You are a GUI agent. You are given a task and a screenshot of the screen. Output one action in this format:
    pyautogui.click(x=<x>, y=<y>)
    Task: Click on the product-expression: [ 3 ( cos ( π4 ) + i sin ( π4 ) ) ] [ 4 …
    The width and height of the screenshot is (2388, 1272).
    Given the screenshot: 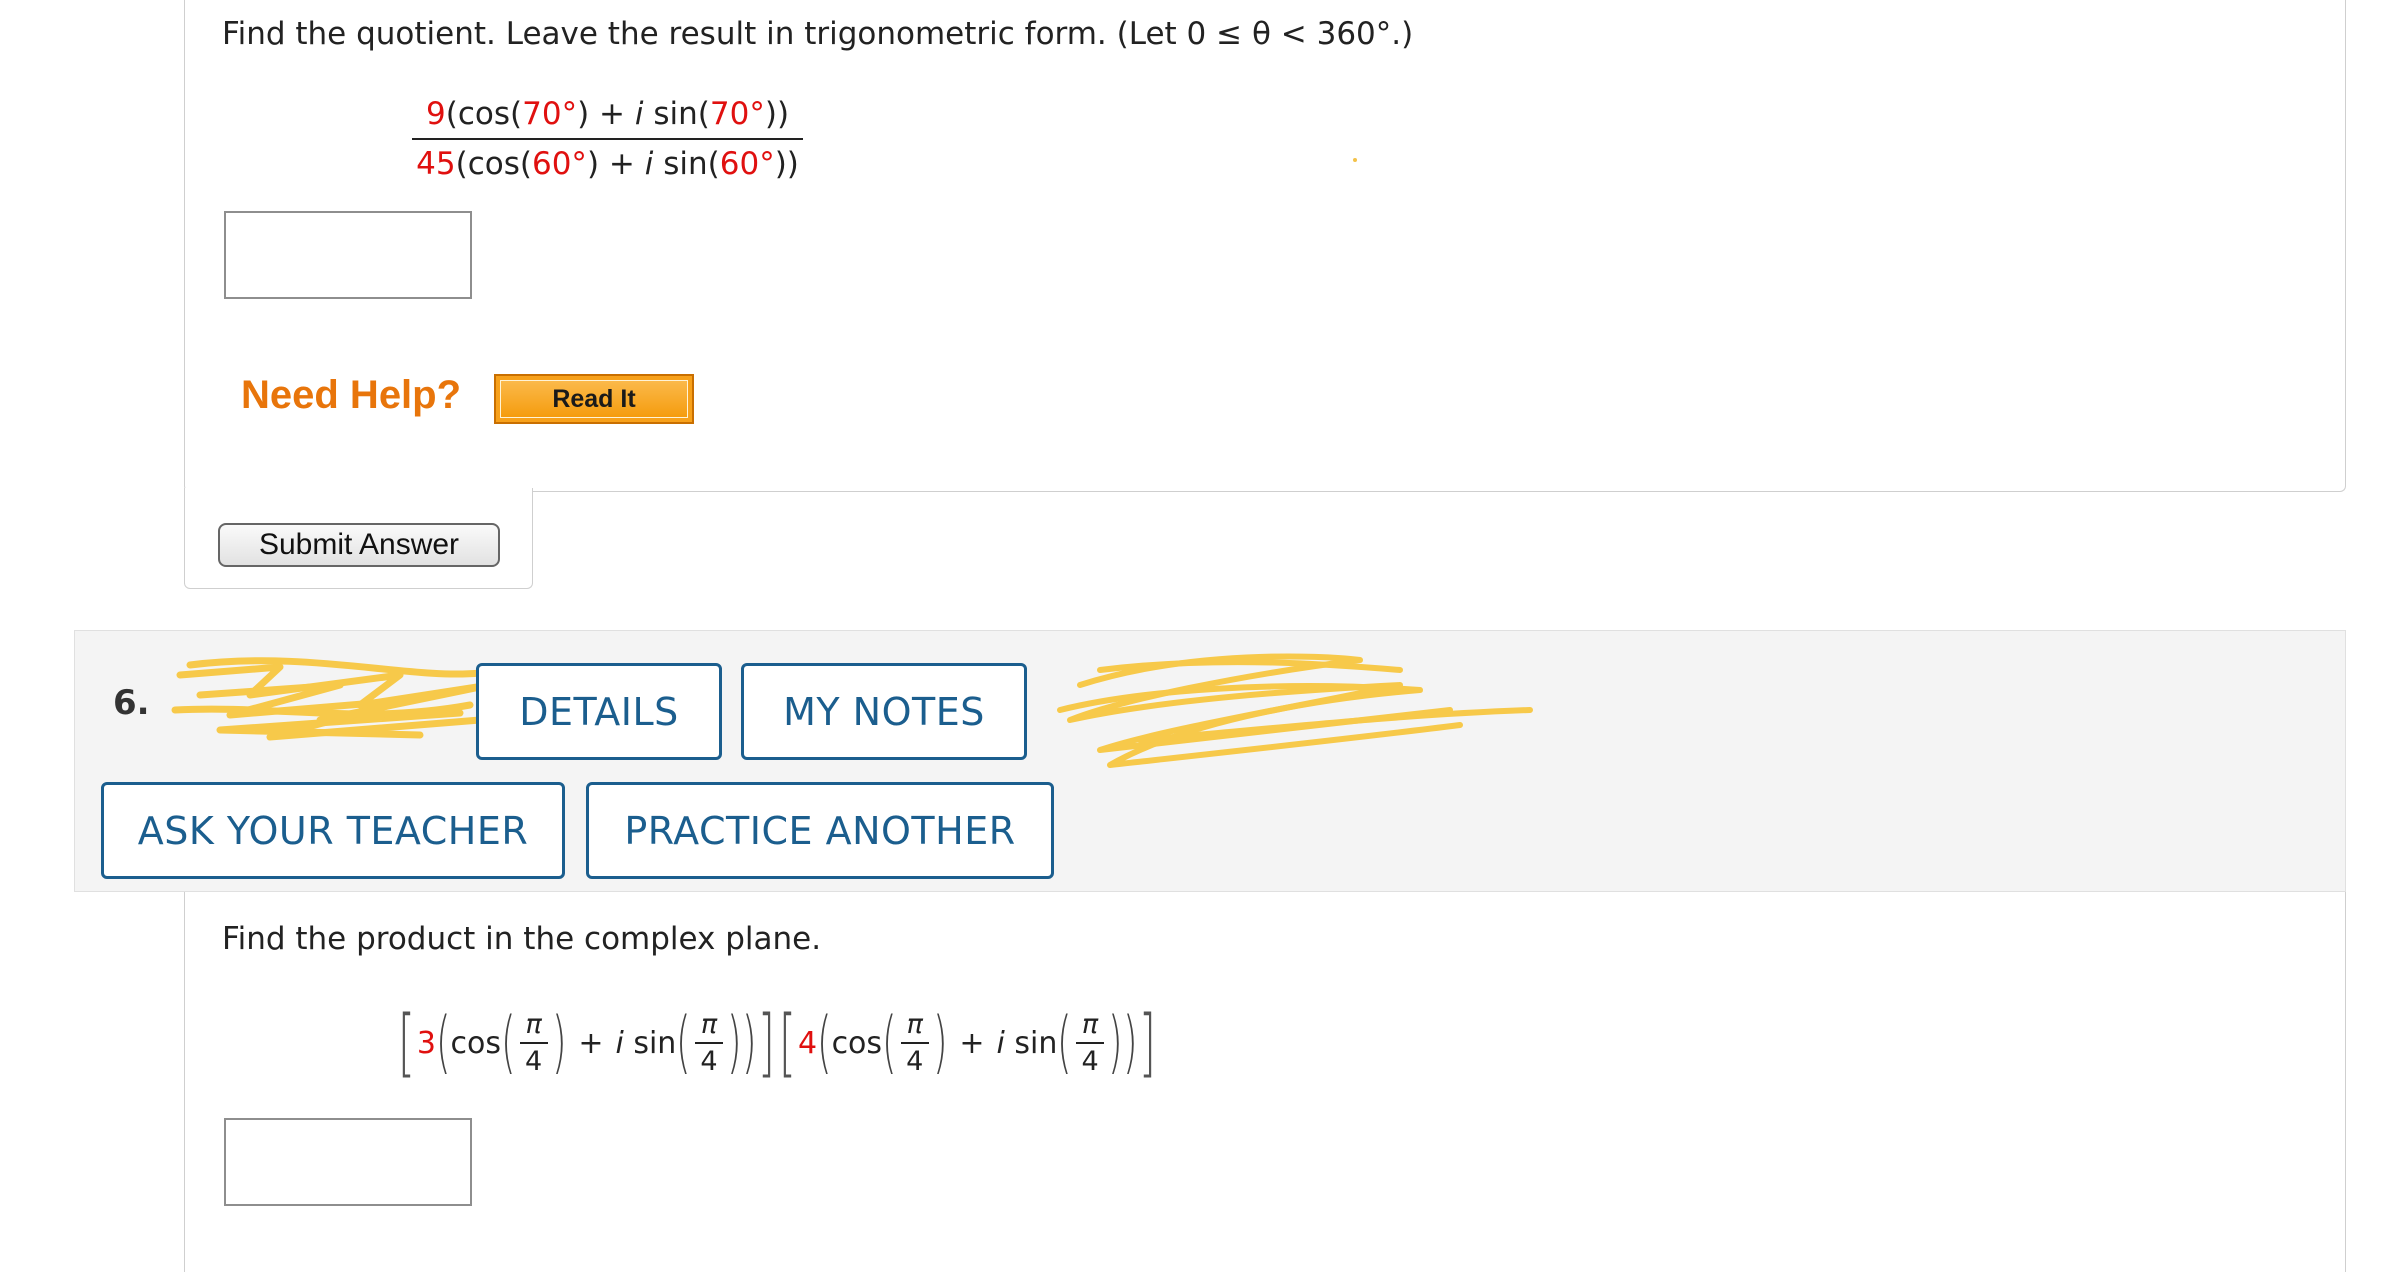 What is the action you would take?
    pyautogui.click(x=777, y=1043)
    